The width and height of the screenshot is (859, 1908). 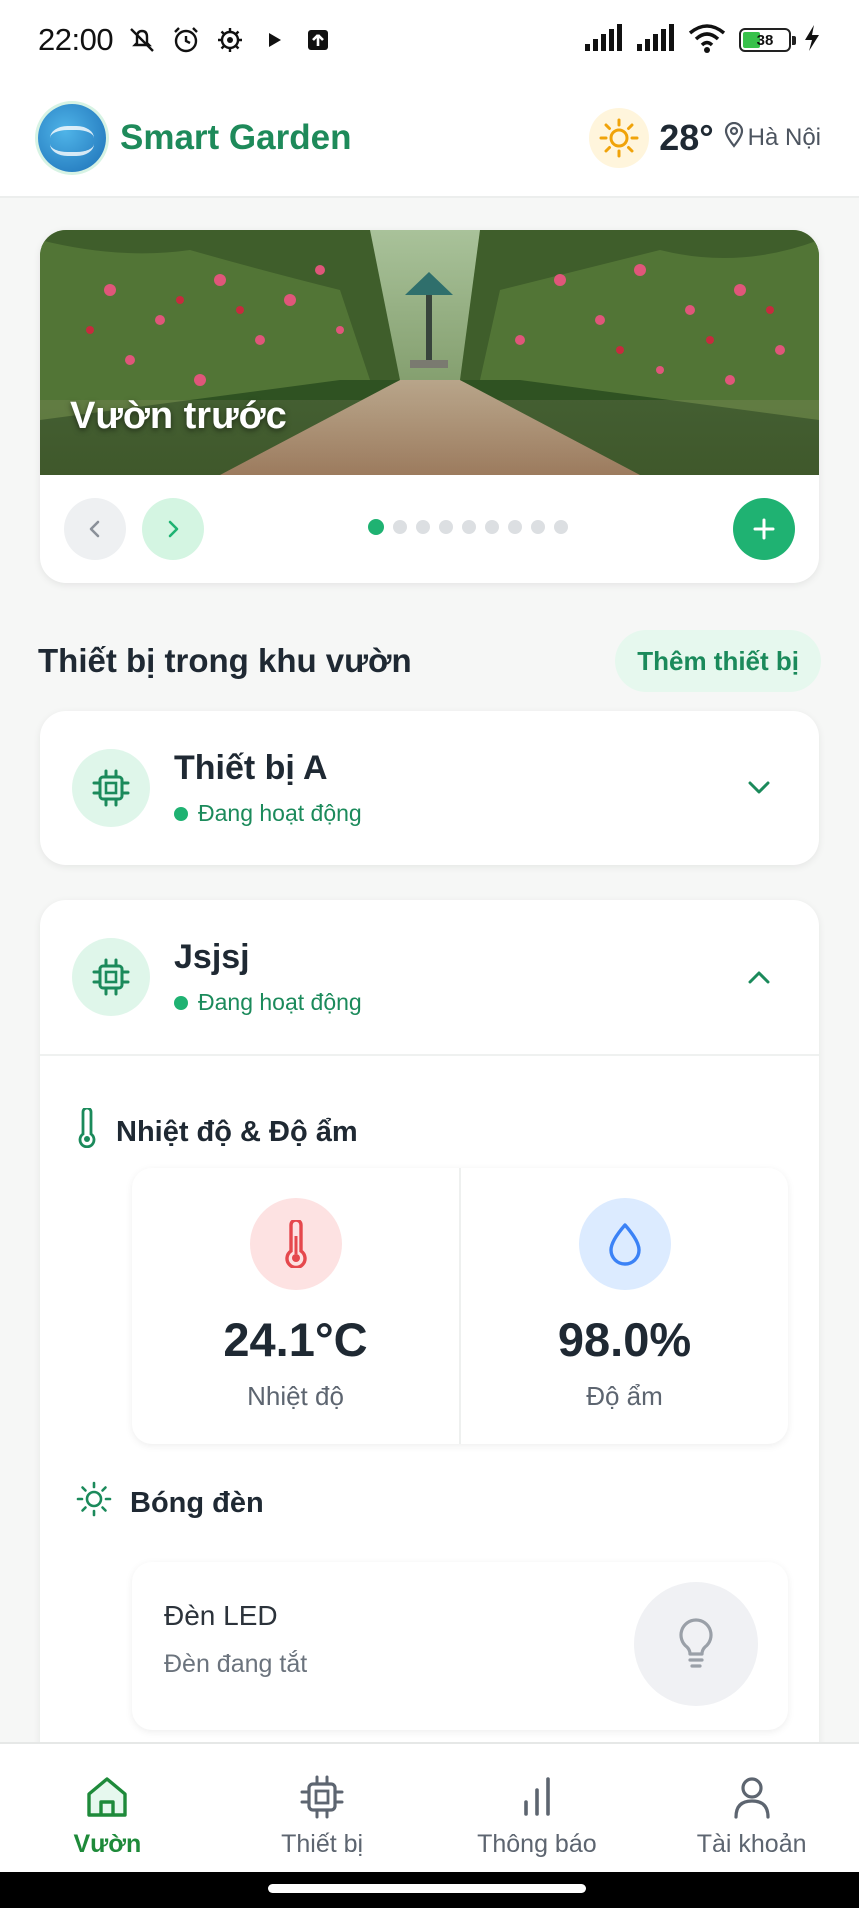 What do you see at coordinates (72, 138) in the screenshot?
I see `app-logo` at bounding box center [72, 138].